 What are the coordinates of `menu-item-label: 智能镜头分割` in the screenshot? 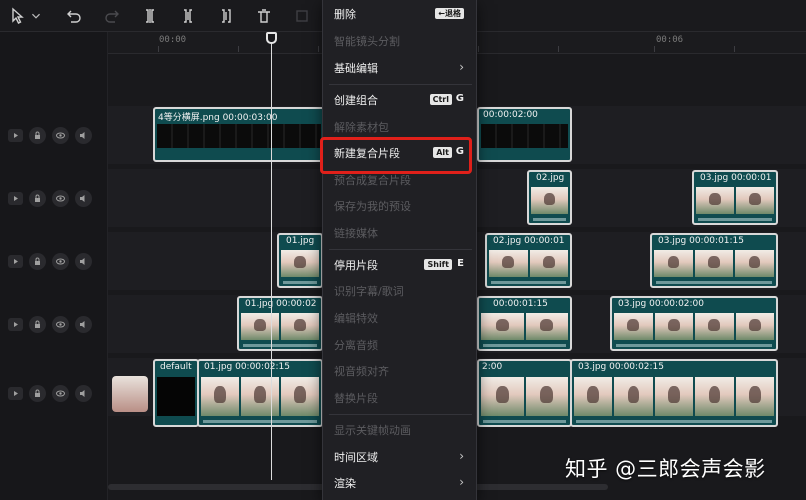 It's located at (367, 41).